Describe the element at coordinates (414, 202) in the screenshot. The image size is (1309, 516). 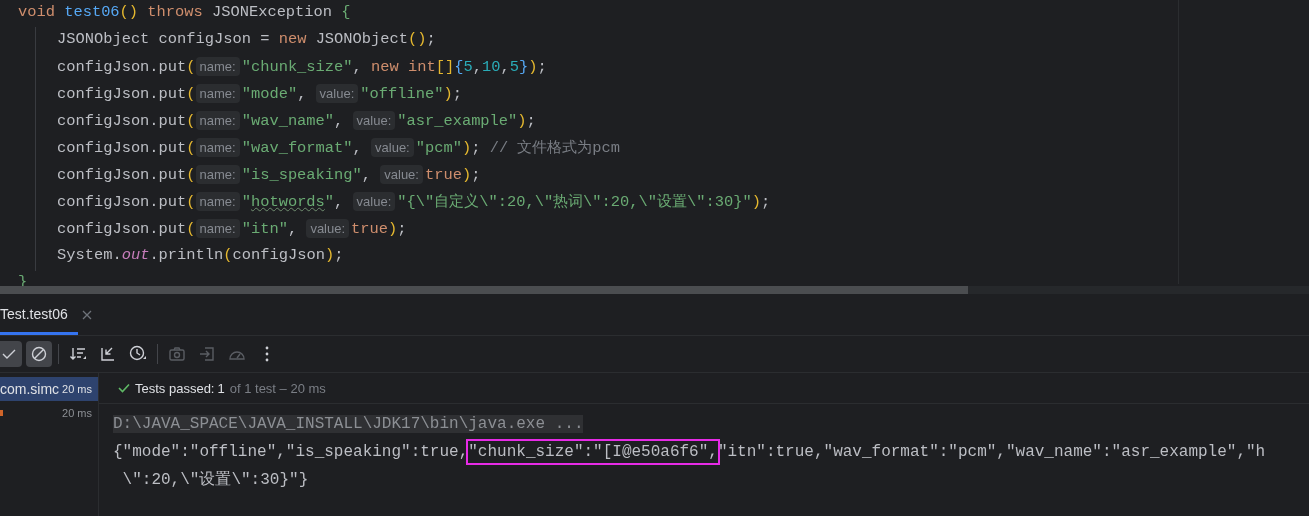
I see `code-line: configJson.put( name: "hotwords", value: "{\"自定义\":20,\"热词\":20,\"设置\":30}");` at that location.